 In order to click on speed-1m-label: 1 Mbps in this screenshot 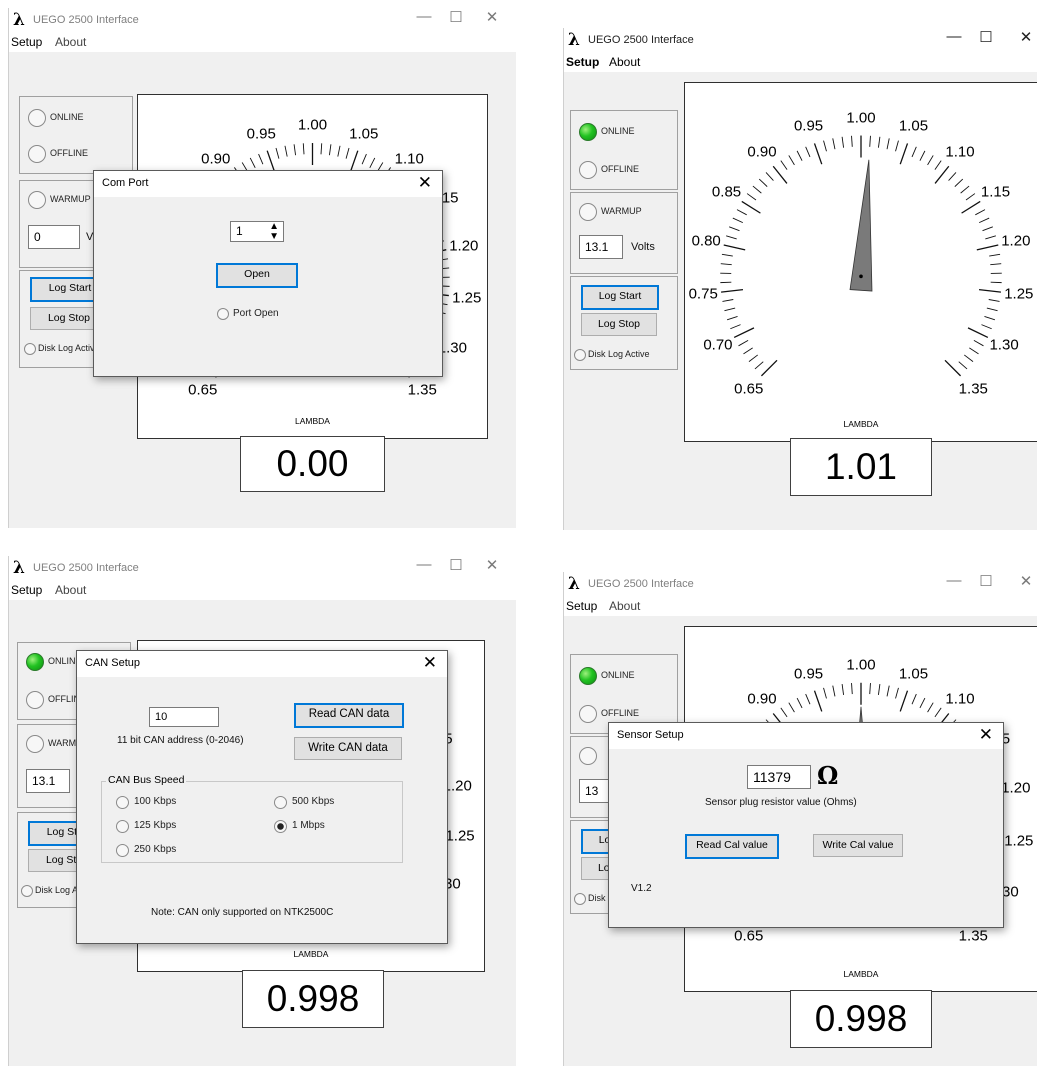, I will do `click(308, 825)`.